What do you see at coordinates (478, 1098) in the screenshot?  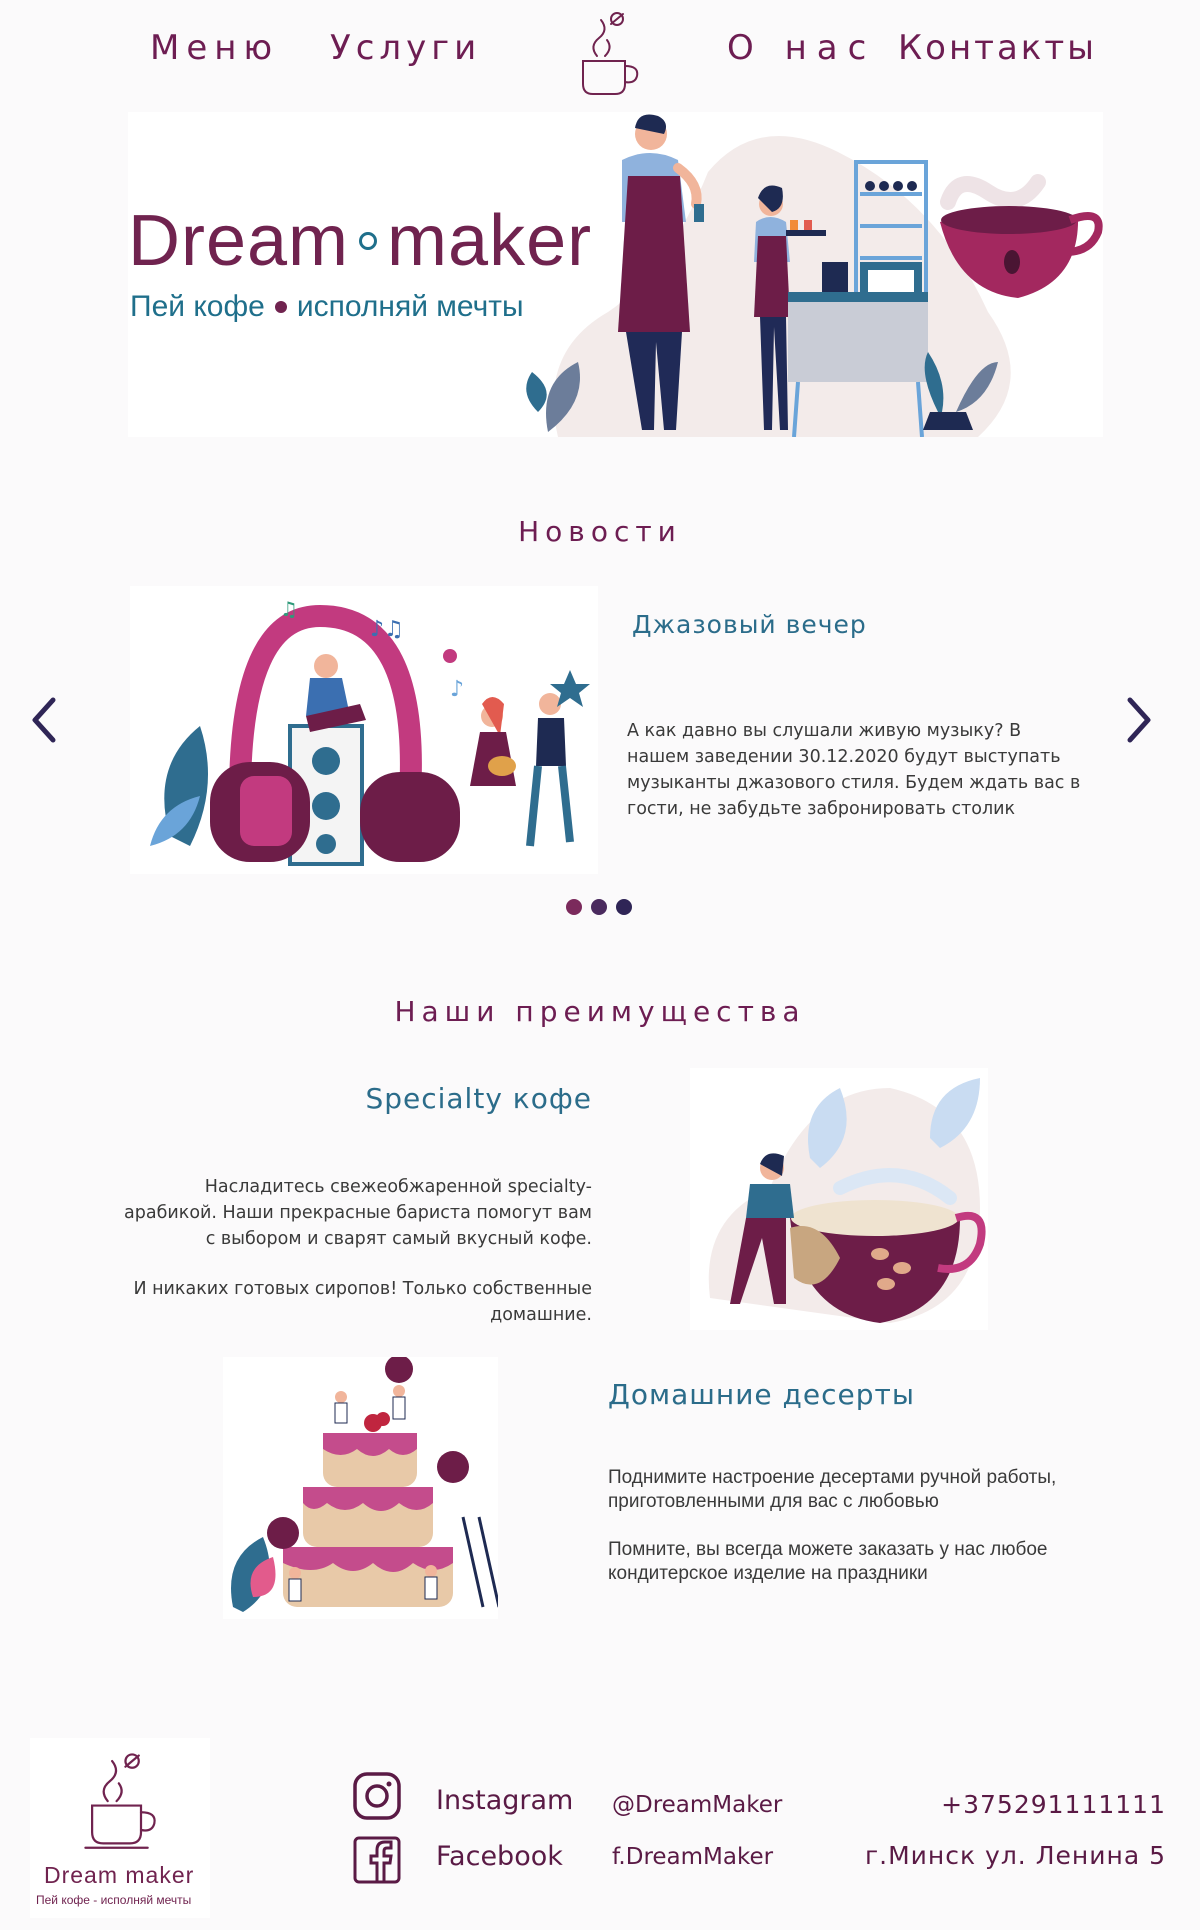 I see `advantage-coffee-heading: Specialty кофе` at bounding box center [478, 1098].